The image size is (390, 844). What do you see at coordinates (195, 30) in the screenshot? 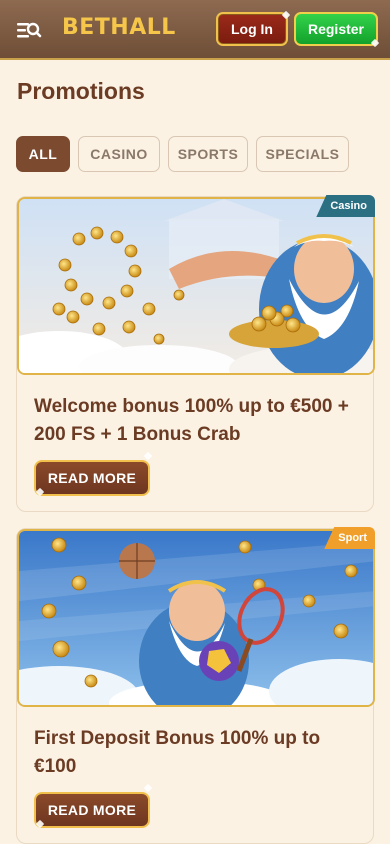
I see `top-header: BETHALL Log In Register` at bounding box center [195, 30].